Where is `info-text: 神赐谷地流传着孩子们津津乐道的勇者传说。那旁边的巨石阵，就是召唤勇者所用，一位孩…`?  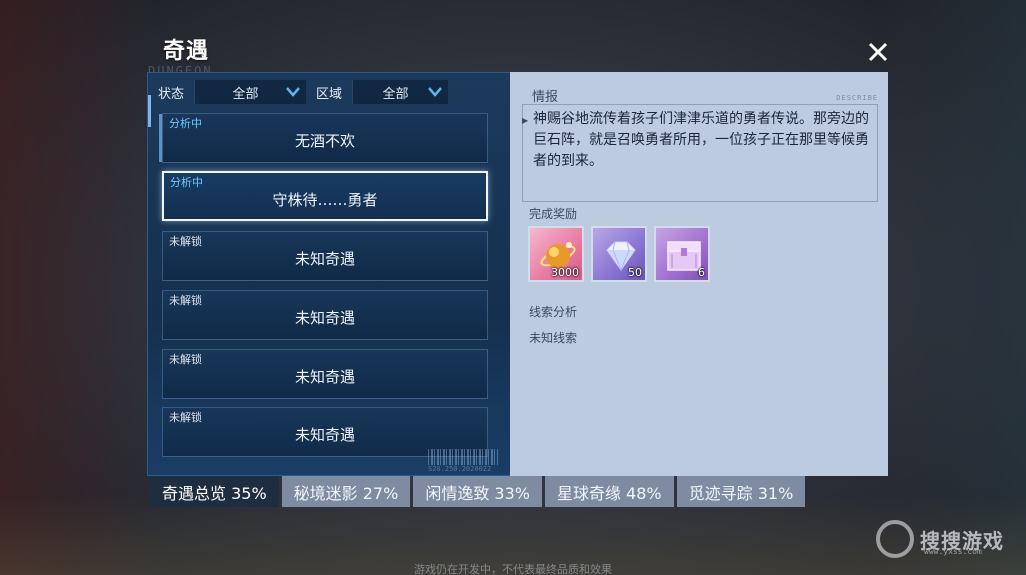
info-text: 神赐谷地流传着孩子们津津乐道的勇者传说。那旁边的巨石阵，就是召唤勇者所用，一位孩… is located at coordinates (701, 140).